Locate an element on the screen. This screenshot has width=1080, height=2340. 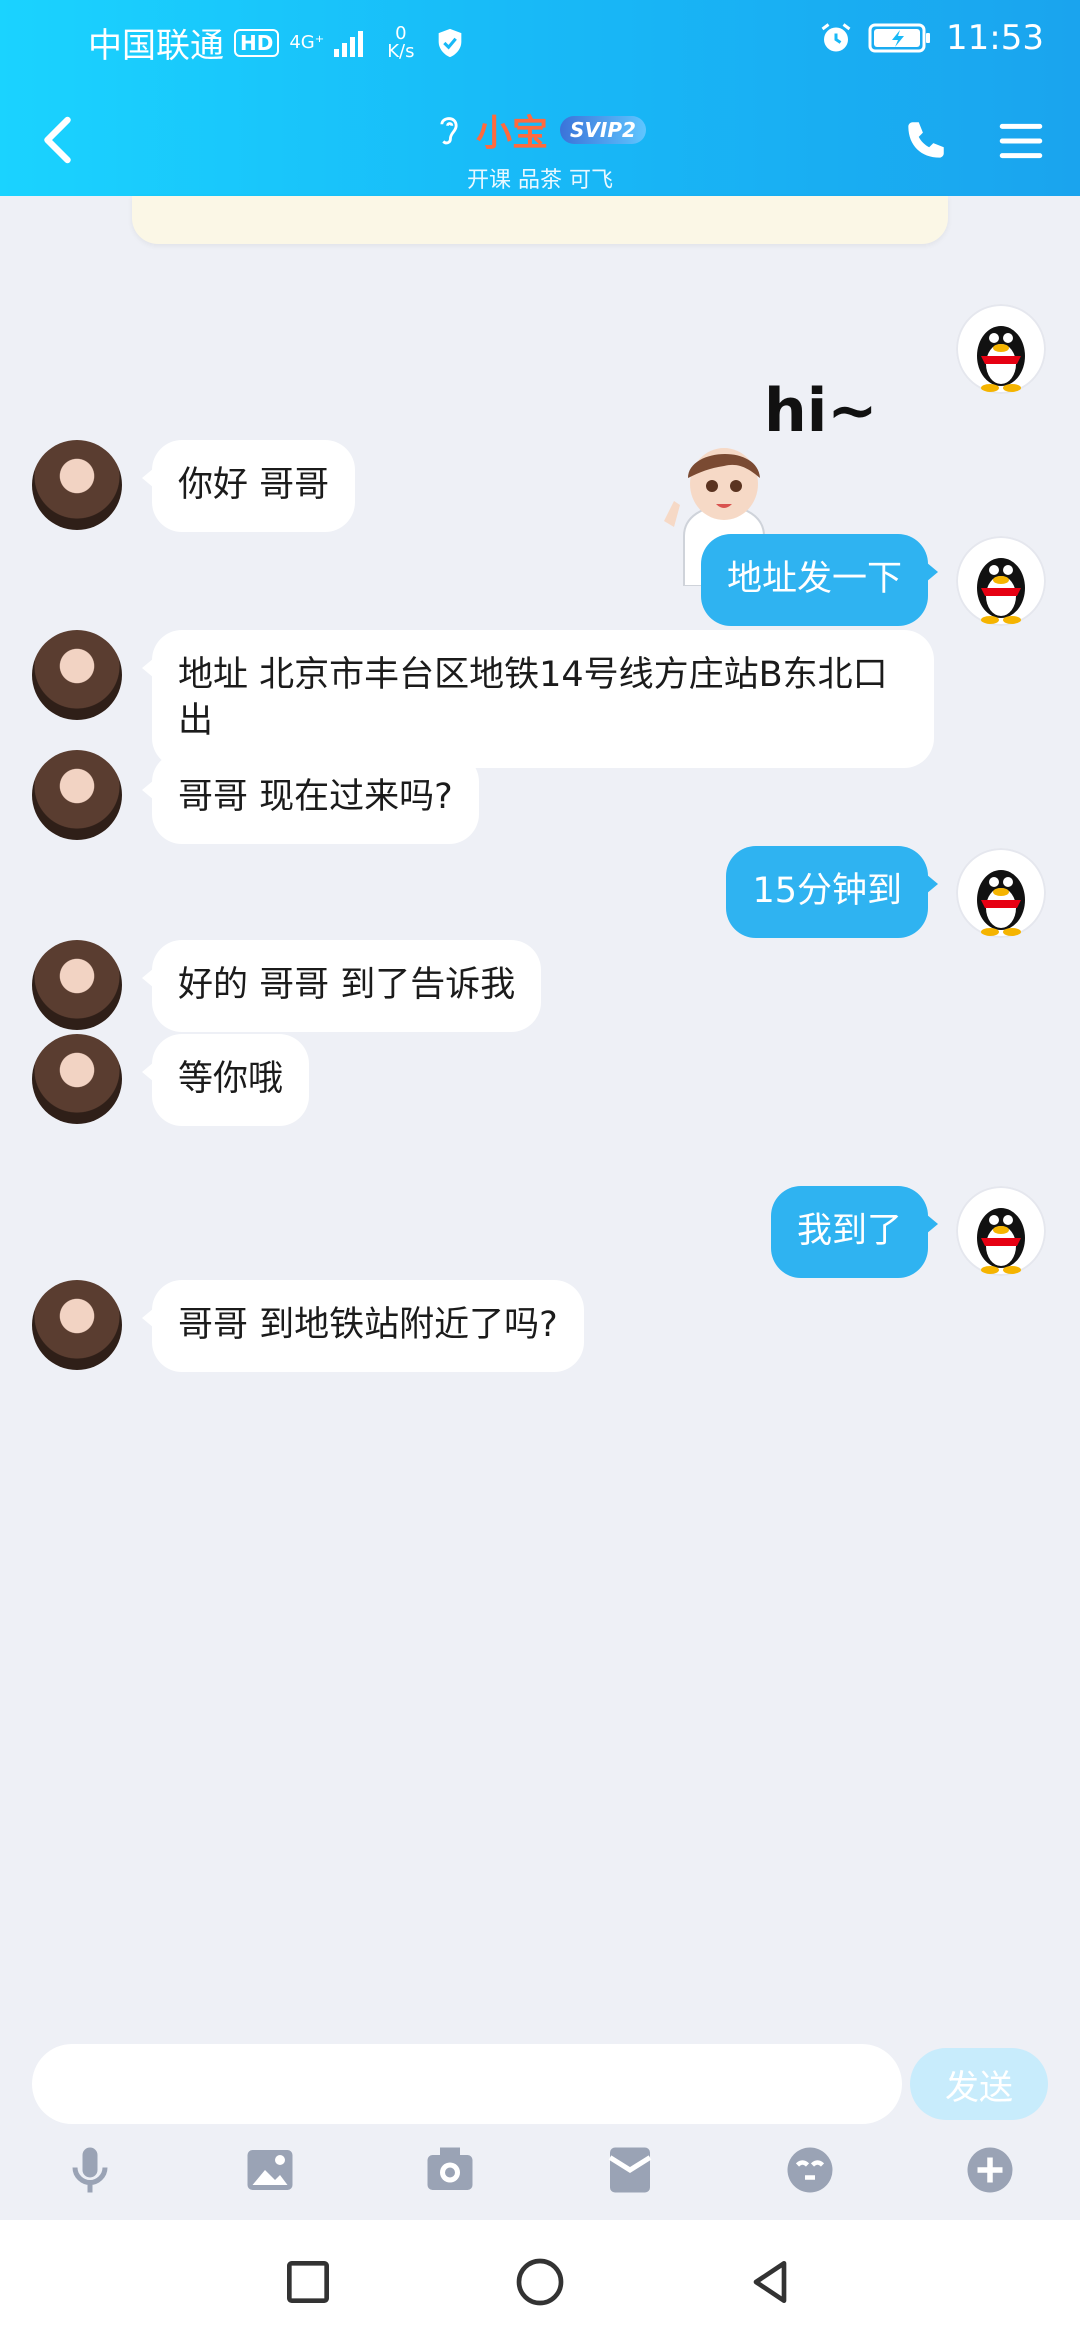
system-navigation-bar is located at coordinates (540, 2280).